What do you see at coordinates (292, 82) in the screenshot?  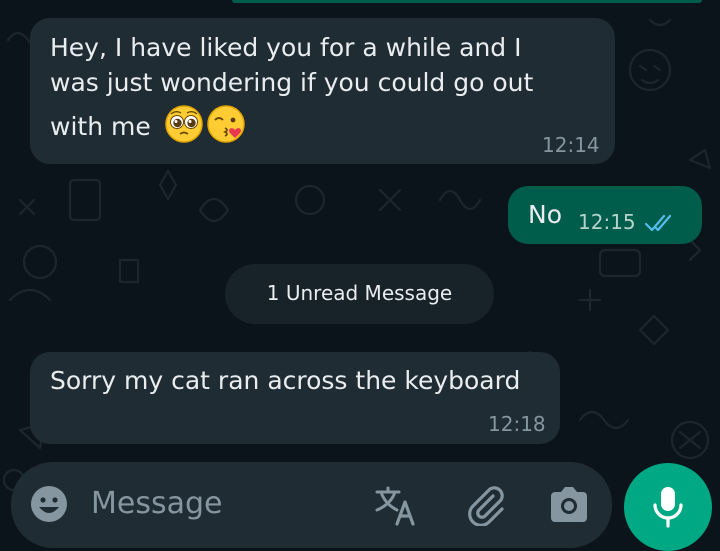 I see `message-line: was just wondering if you could go out` at bounding box center [292, 82].